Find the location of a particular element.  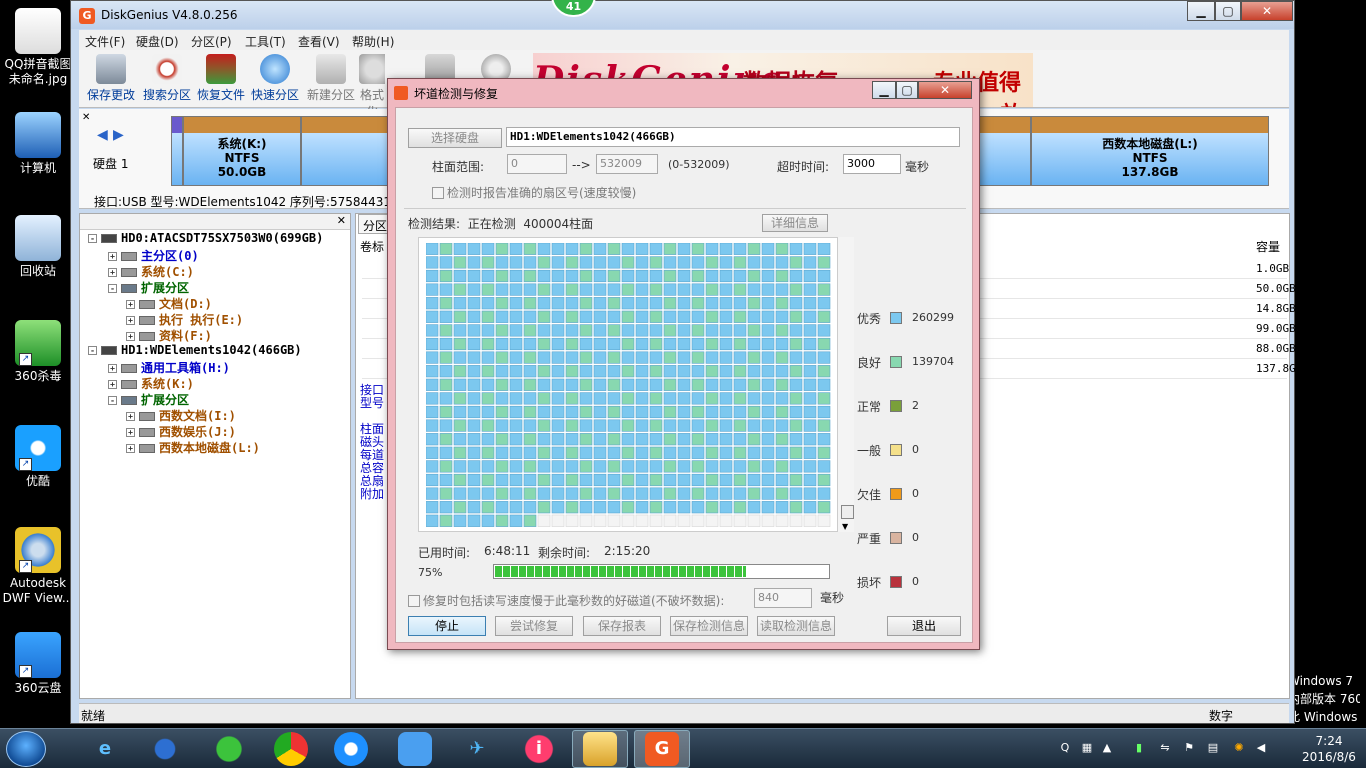

title-bar: G DiskGenius V4.8.0.256 ▁ ▢ ✕ is located at coordinates (682, 15).